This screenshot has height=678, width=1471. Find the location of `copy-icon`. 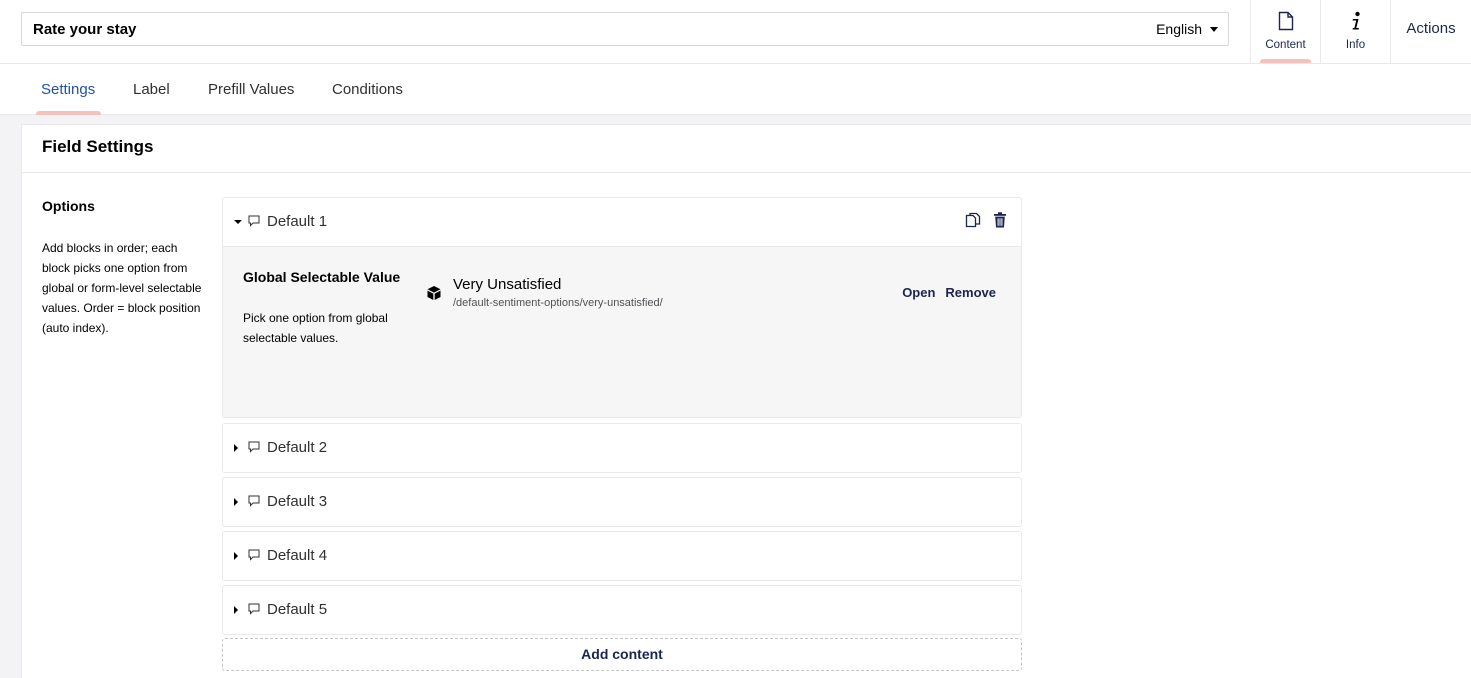

copy-icon is located at coordinates (973, 222).